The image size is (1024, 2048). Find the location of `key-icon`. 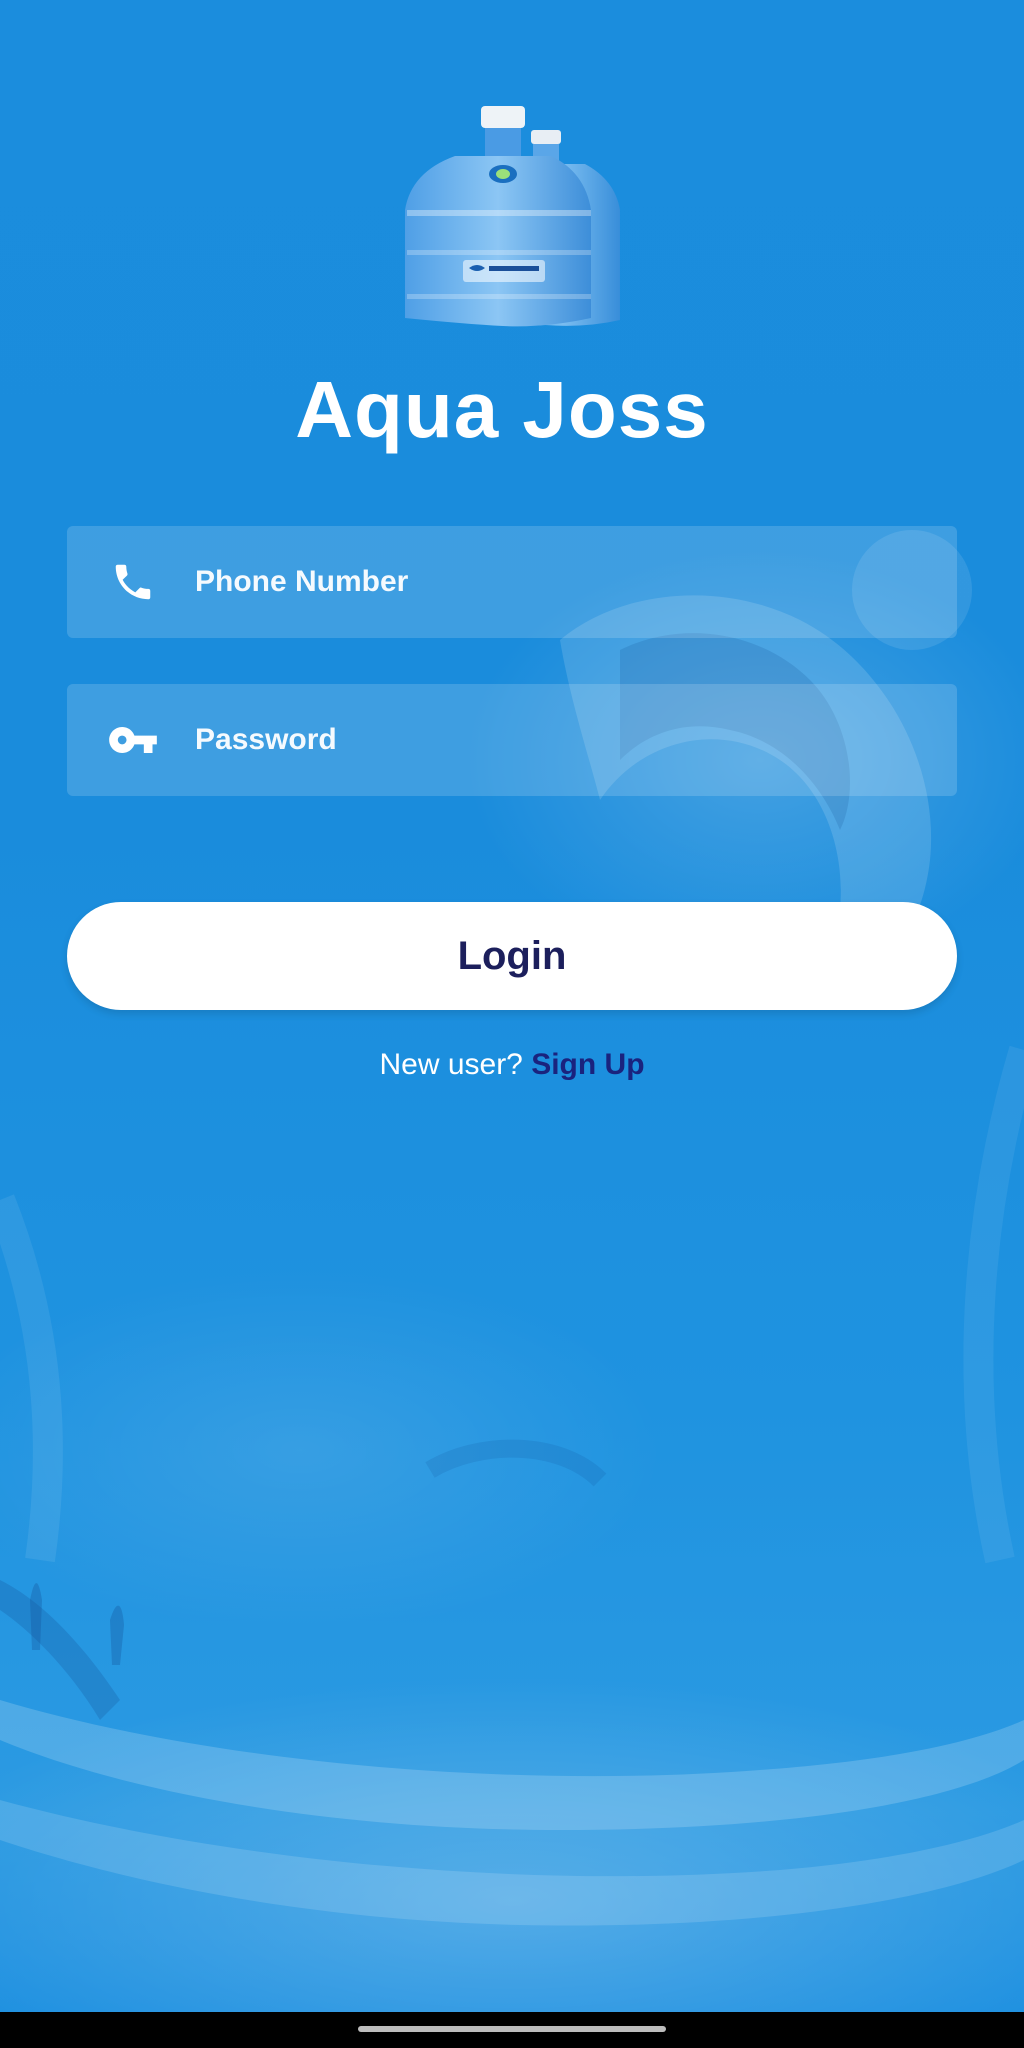

key-icon is located at coordinates (128, 740).